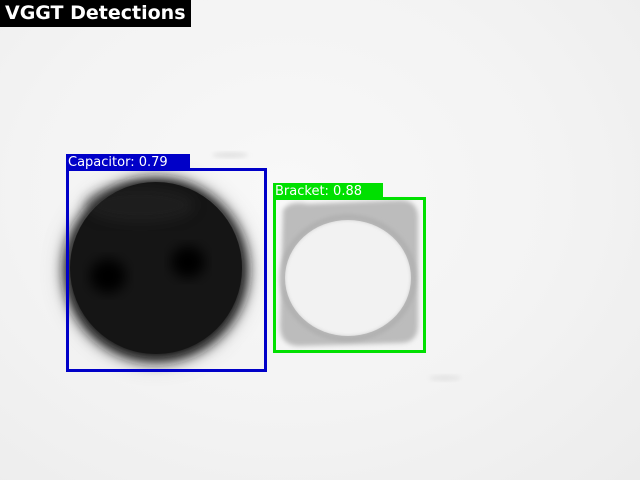 The width and height of the screenshot is (640, 480). What do you see at coordinates (128, 162) in the screenshot?
I see `capacitor-detection-label: Capacitor: 0.79` at bounding box center [128, 162].